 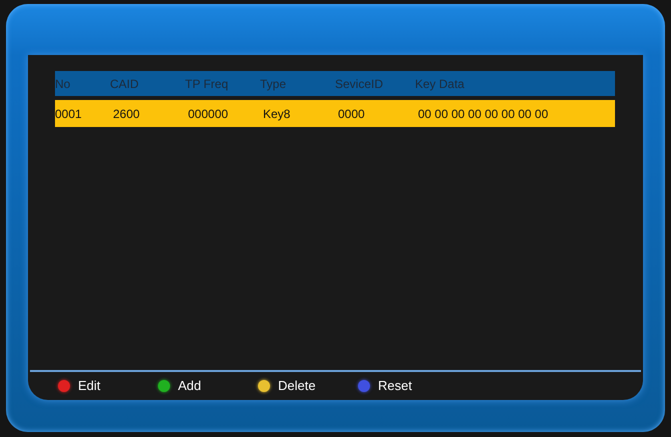 I want to click on column-header: TP Freq, so click(x=207, y=84).